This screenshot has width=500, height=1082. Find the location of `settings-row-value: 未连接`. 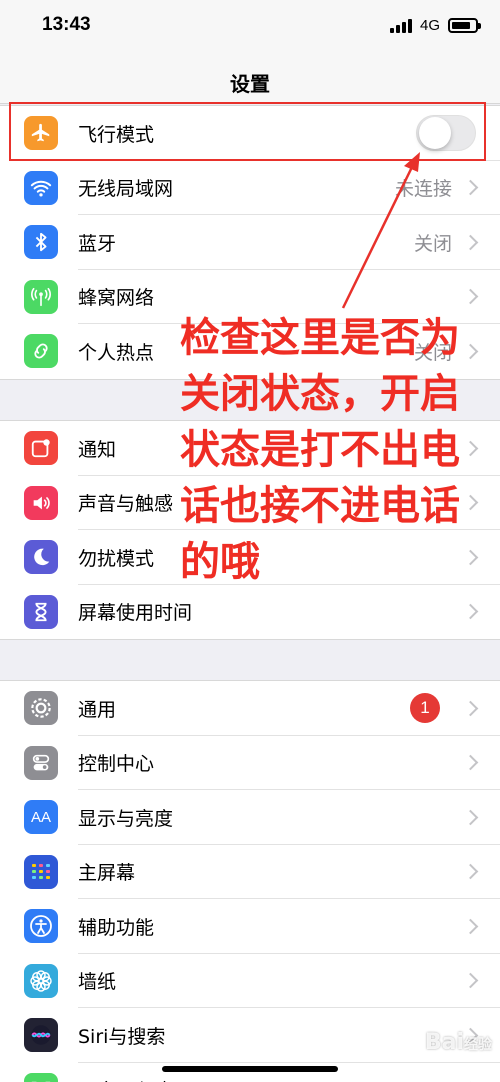

settings-row-value: 未连接 is located at coordinates (423, 189).